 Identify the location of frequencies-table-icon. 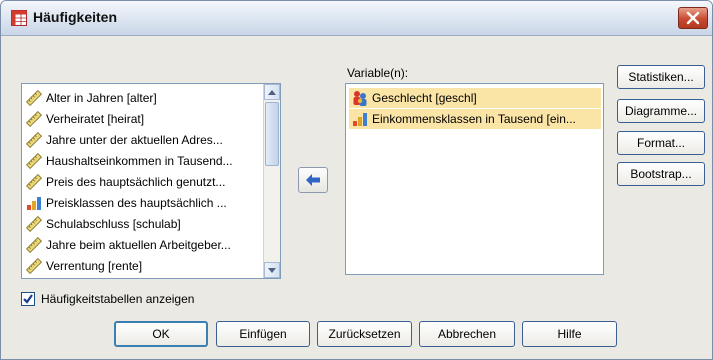
(19, 18).